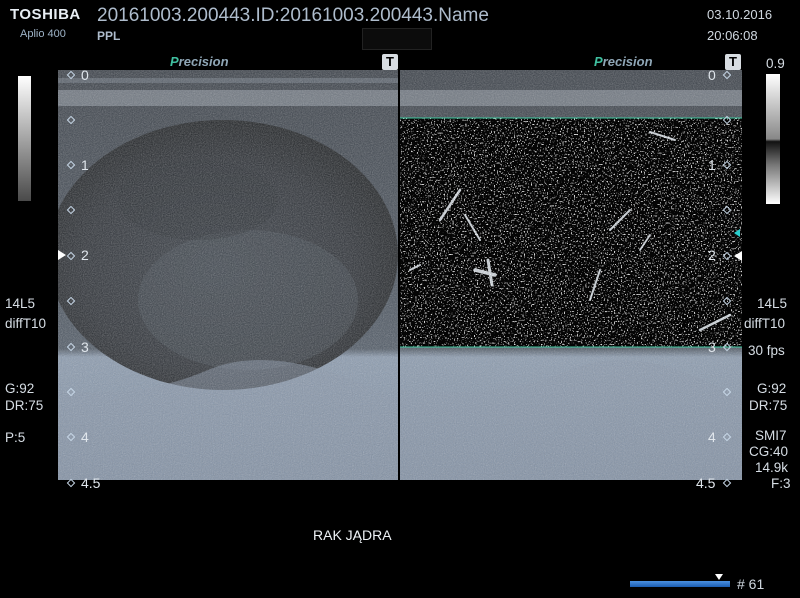 This screenshot has height=598, width=800. What do you see at coordinates (751, 584) in the screenshot?
I see `frame-number: # 61` at bounding box center [751, 584].